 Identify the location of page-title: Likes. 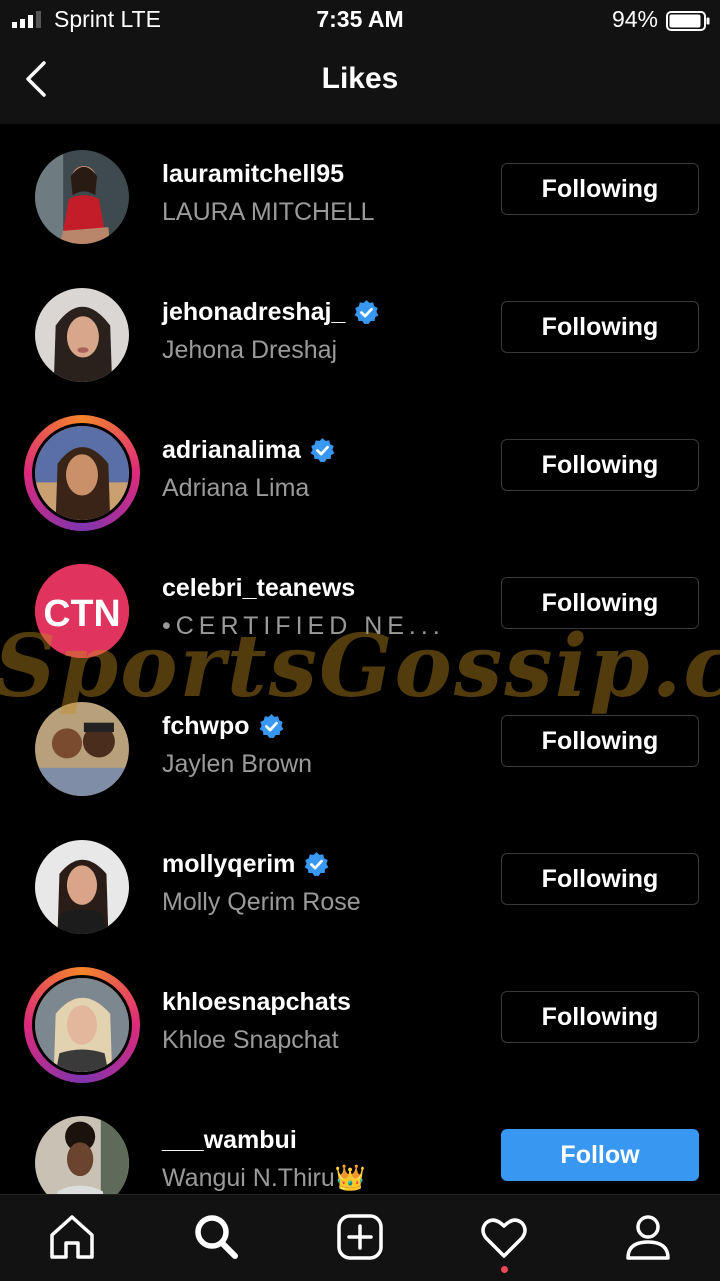
(360, 78).